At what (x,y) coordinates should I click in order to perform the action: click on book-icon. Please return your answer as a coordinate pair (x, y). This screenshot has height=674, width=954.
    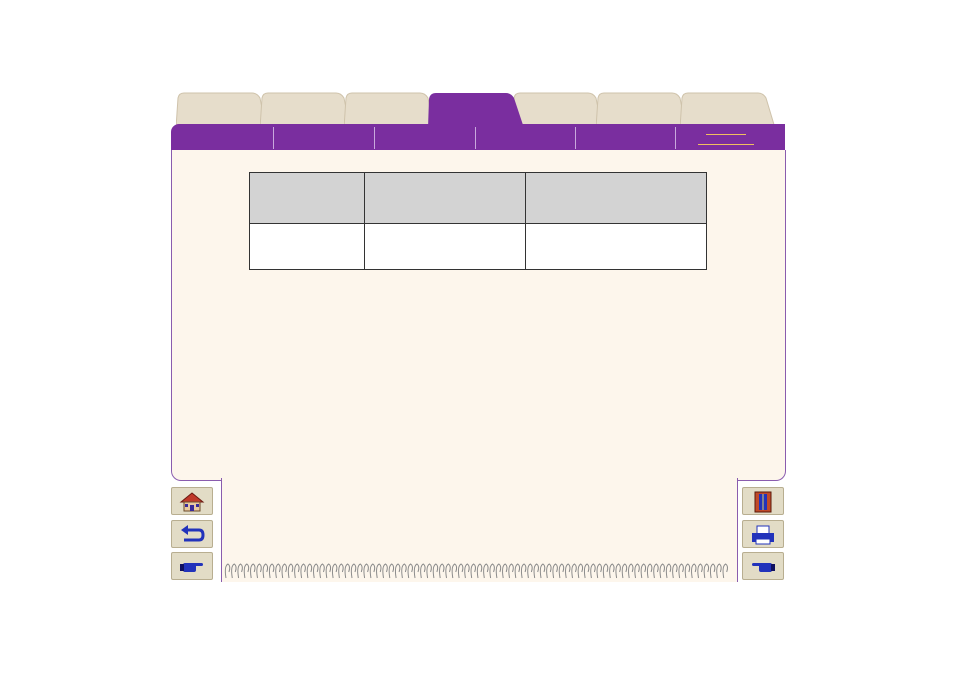
    Looking at the image, I should click on (763, 502).